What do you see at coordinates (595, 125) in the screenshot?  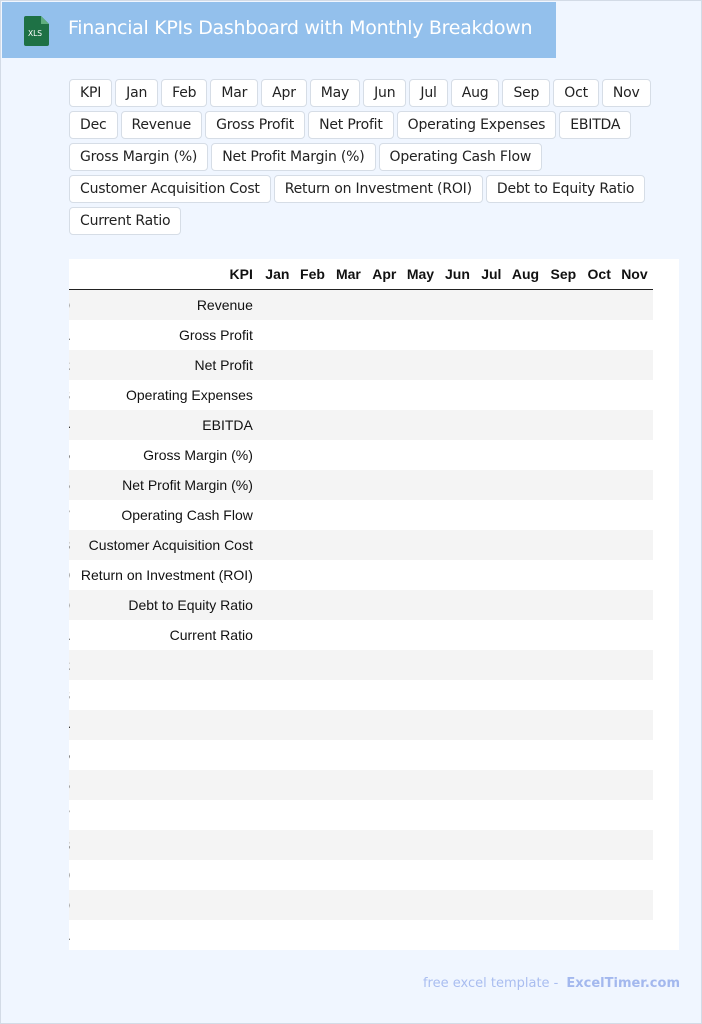 I see `toggle-button-ebitda: EBITDA` at bounding box center [595, 125].